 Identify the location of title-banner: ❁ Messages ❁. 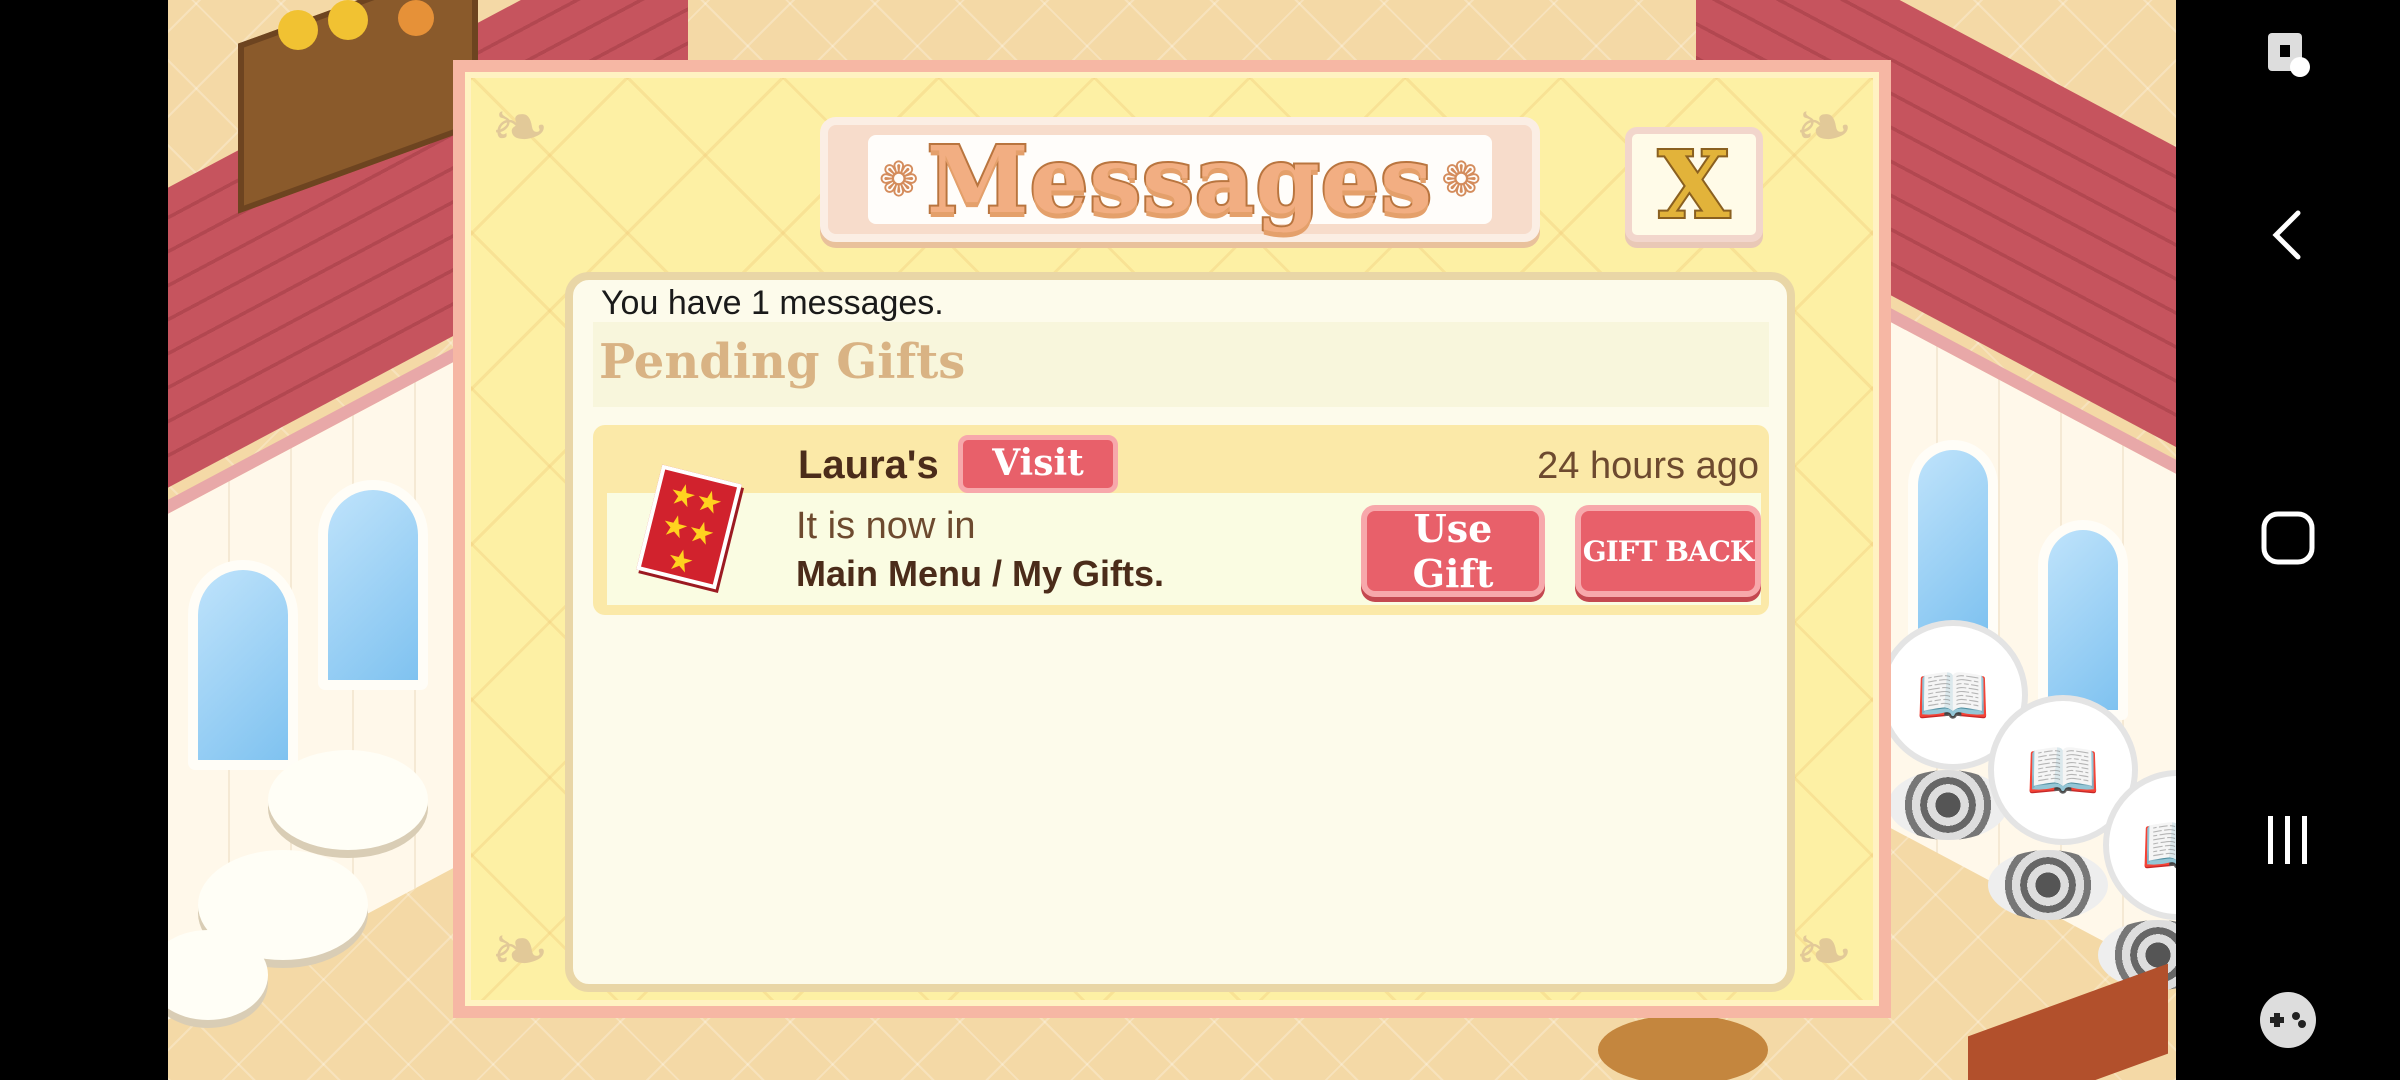
(1180, 179).